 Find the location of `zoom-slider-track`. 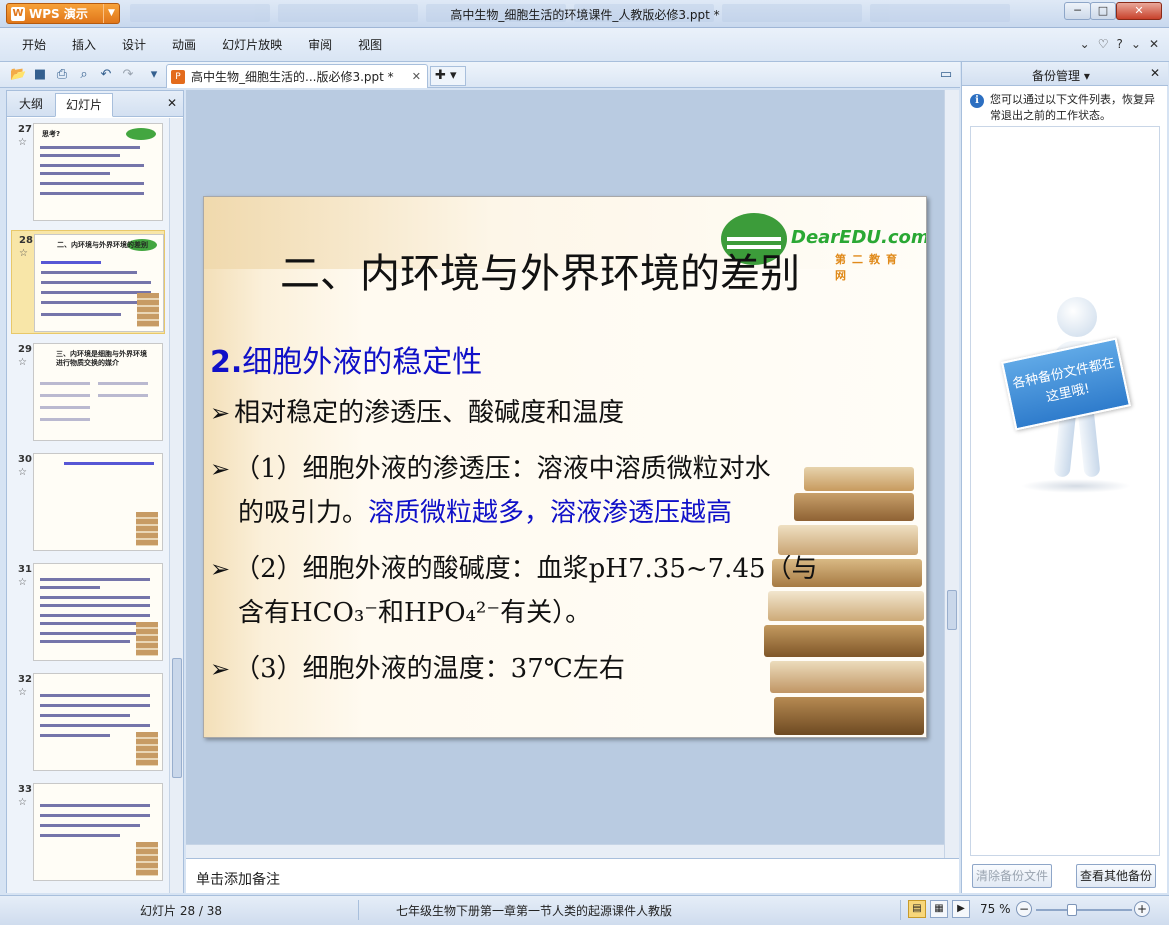

zoom-slider-track is located at coordinates (1084, 910).